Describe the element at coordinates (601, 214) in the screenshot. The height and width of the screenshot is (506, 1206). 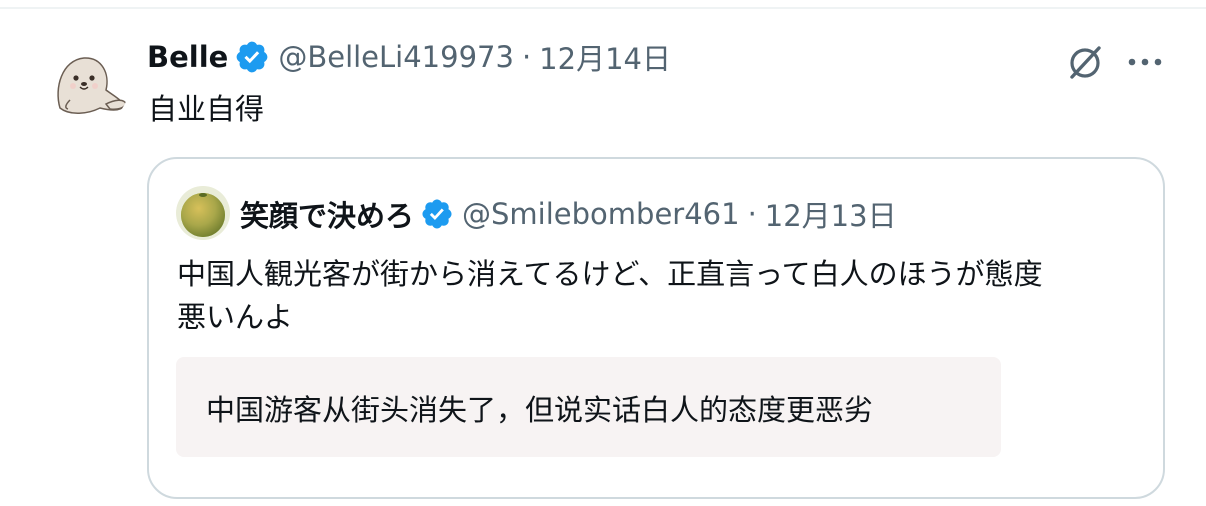
I see `quoted-author-handle: @Smilebomber461` at that location.